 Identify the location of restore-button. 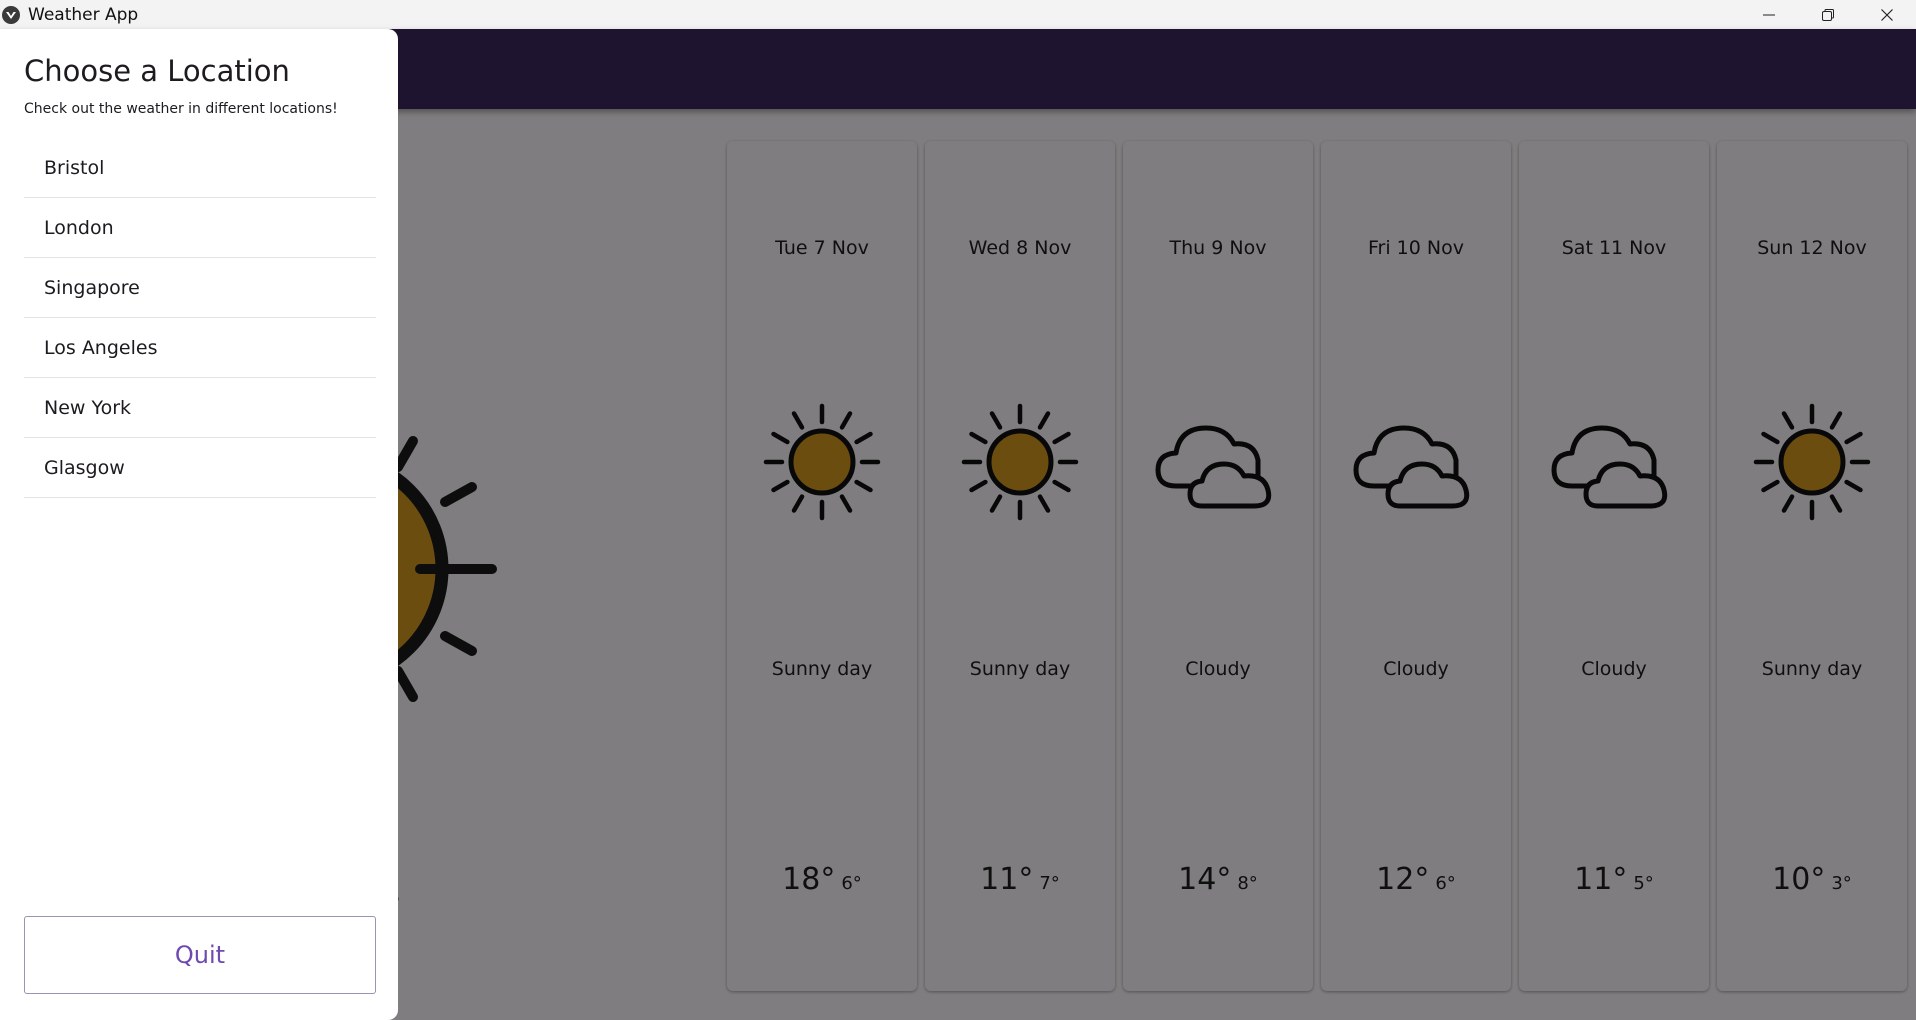
(1827, 14).